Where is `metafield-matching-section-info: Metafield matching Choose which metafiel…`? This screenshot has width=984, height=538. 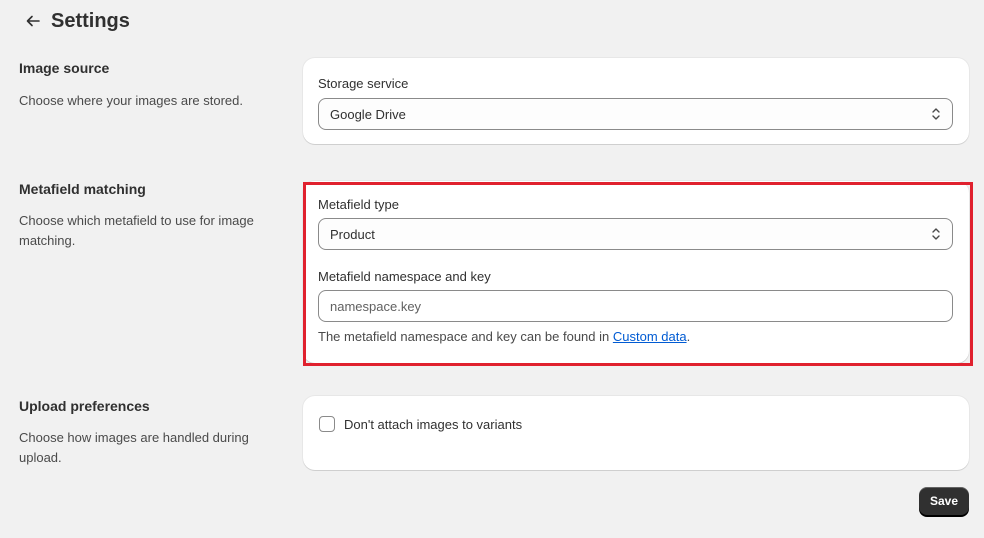
metafield-matching-section-info: Metafield matching Choose which metafiel… is located at coordinates (144, 216).